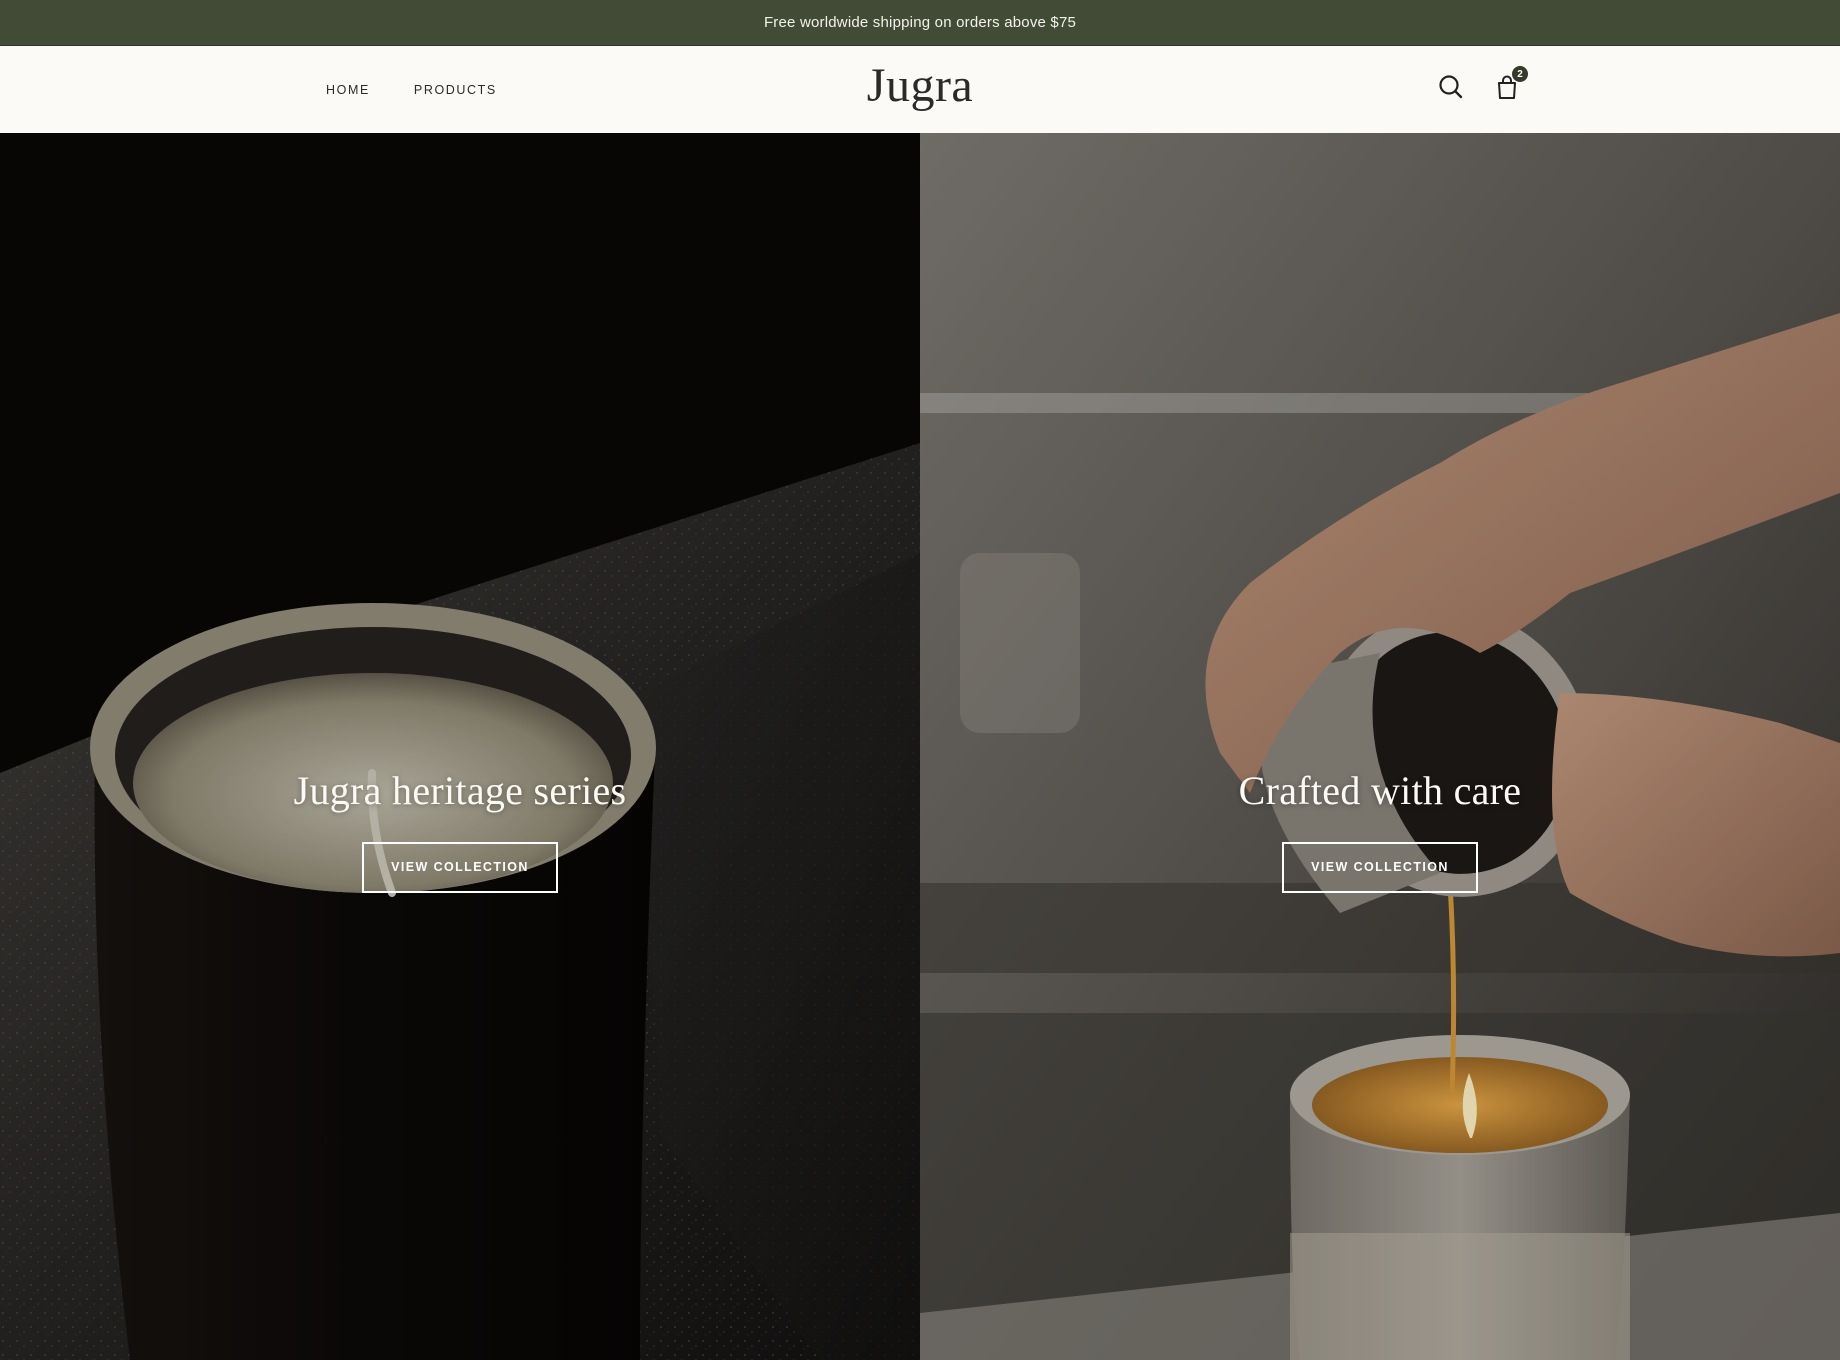 The image size is (1840, 1360). Describe the element at coordinates (348, 90) in the screenshot. I see `nav-link-home: HOME` at that location.